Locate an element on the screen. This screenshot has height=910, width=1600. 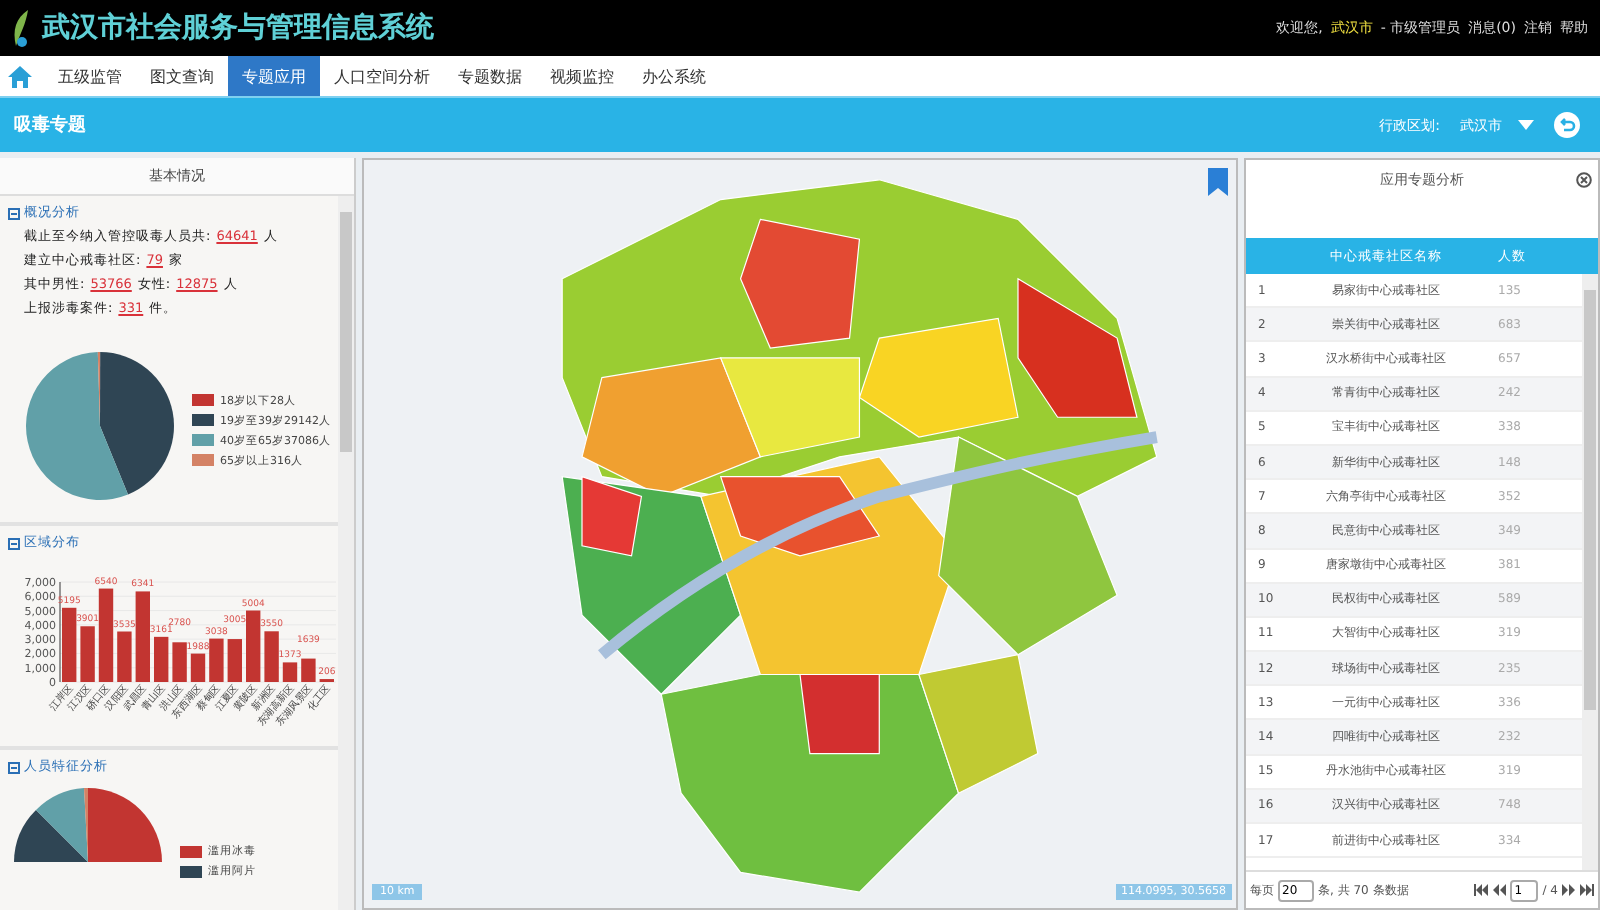
close-icon is located at coordinates (1584, 180).